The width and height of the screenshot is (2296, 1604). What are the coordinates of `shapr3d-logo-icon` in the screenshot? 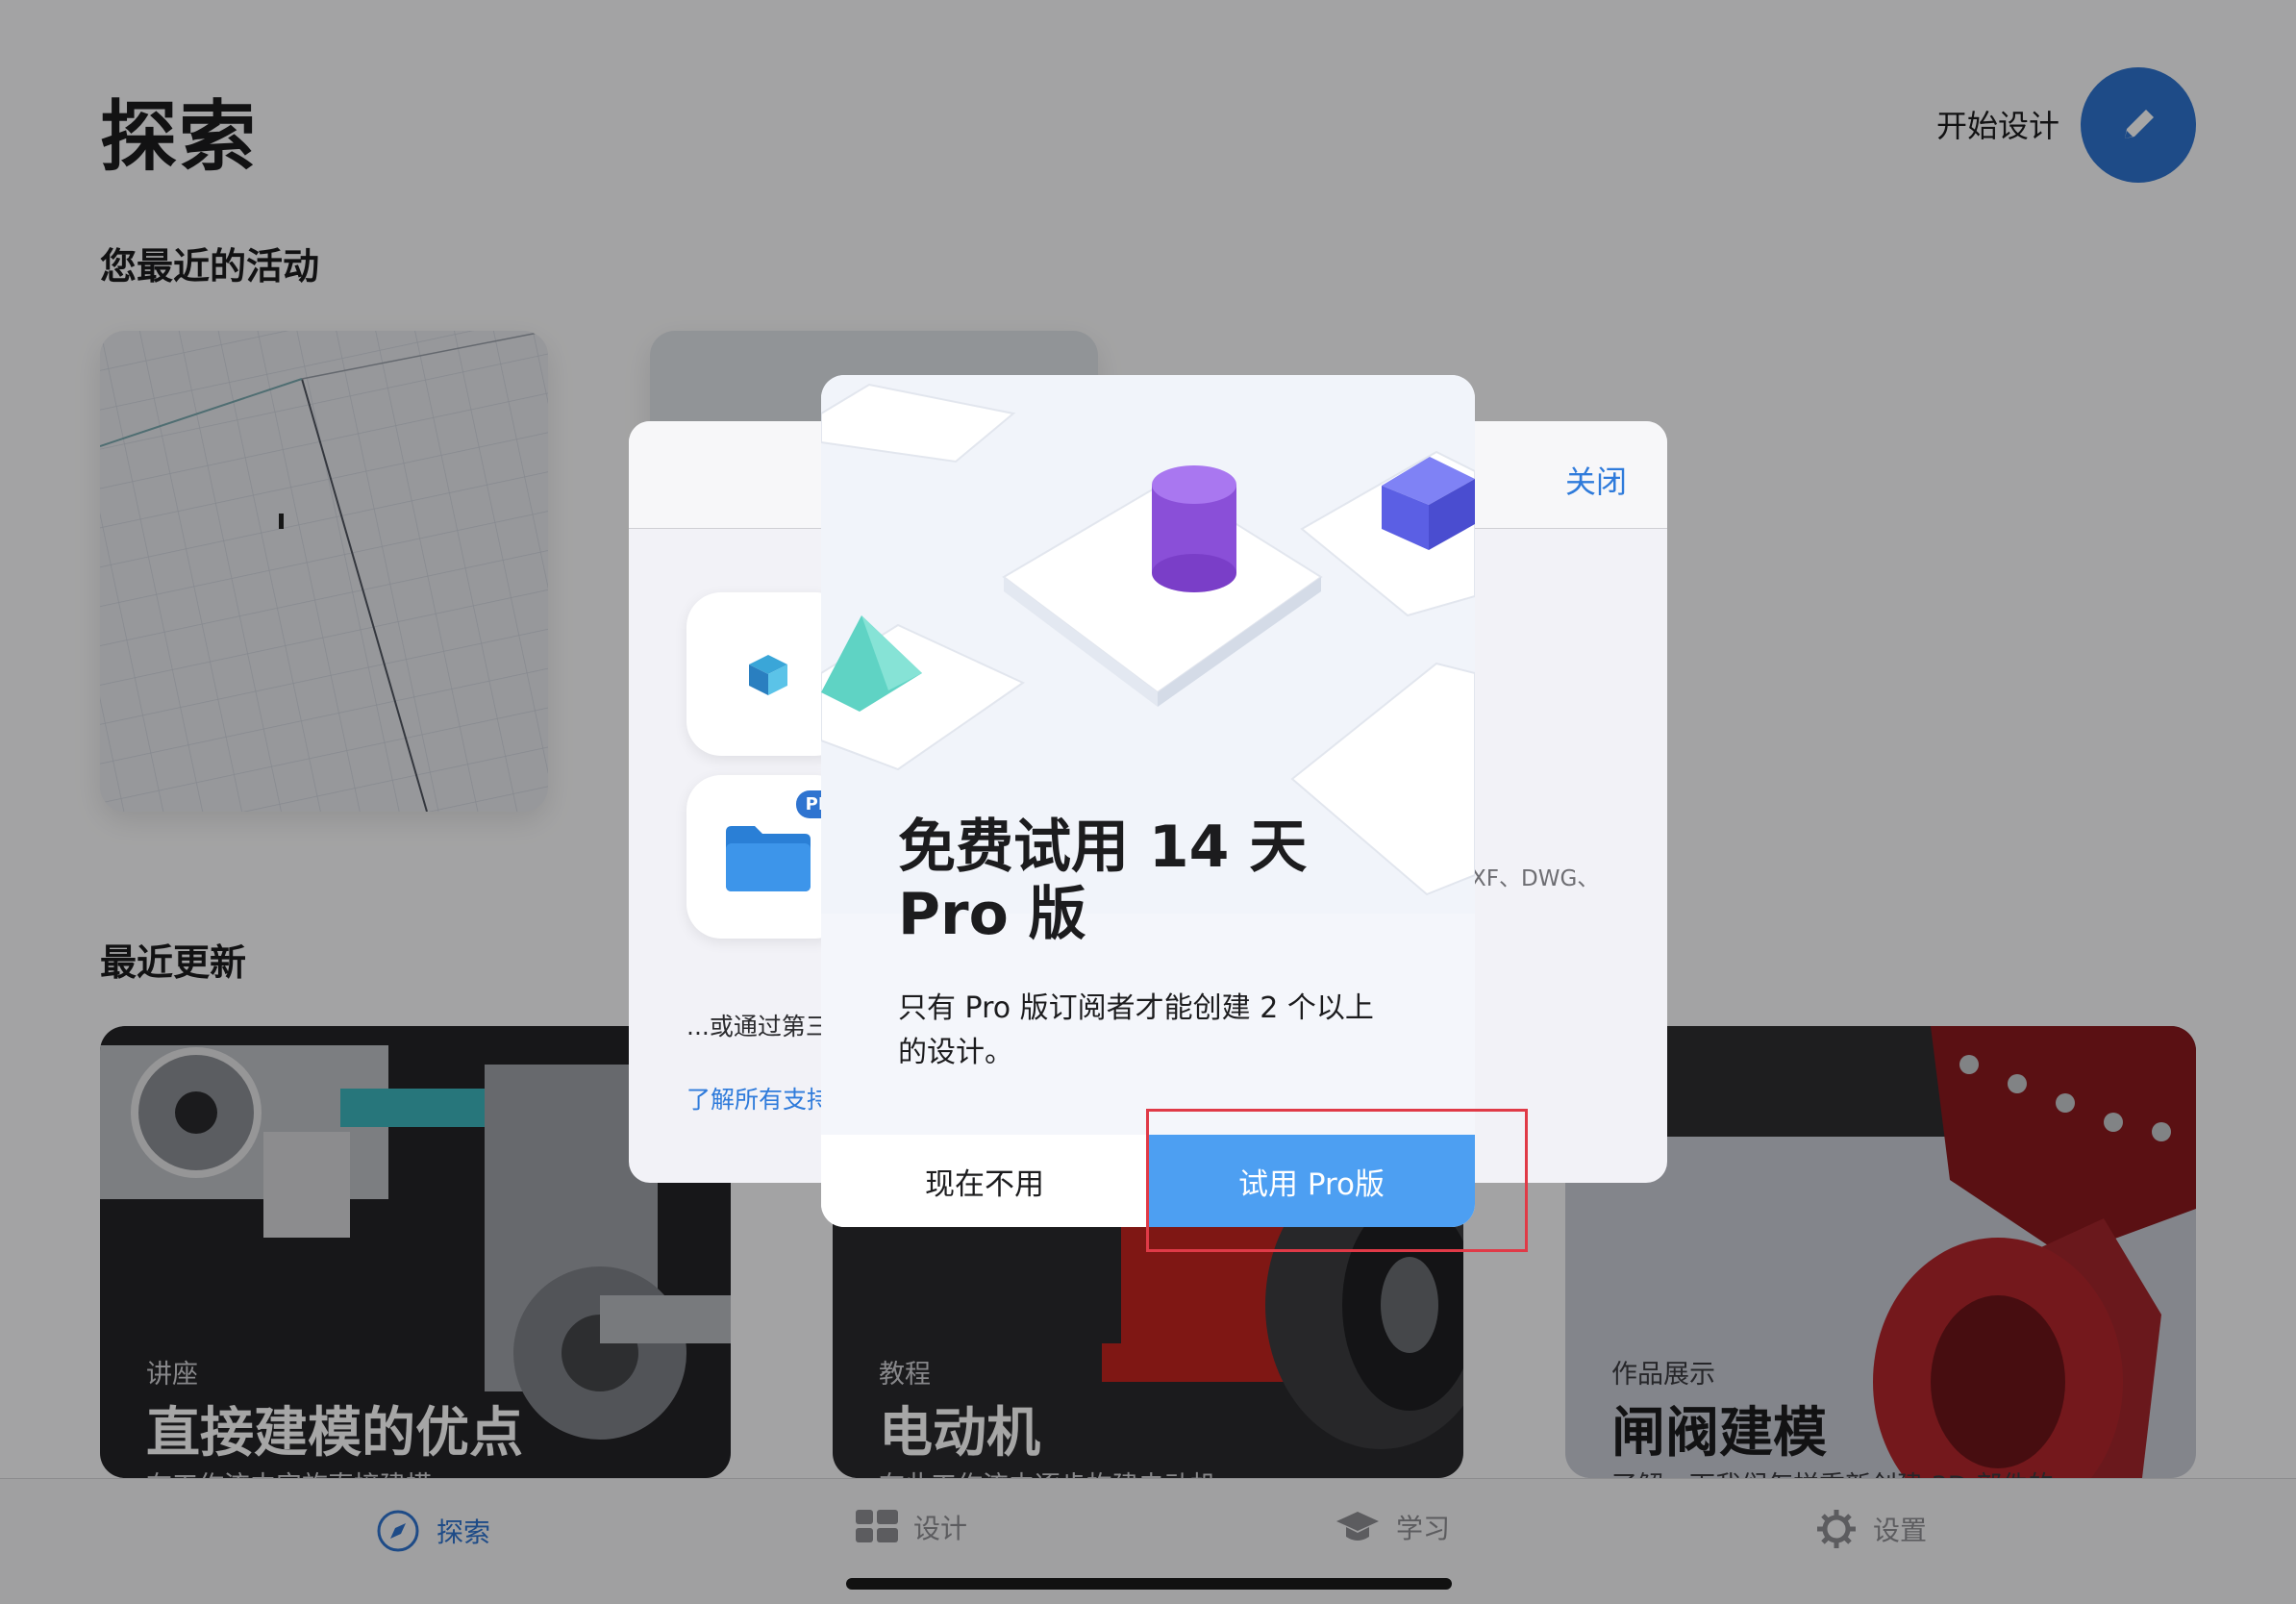 It's located at (768, 675).